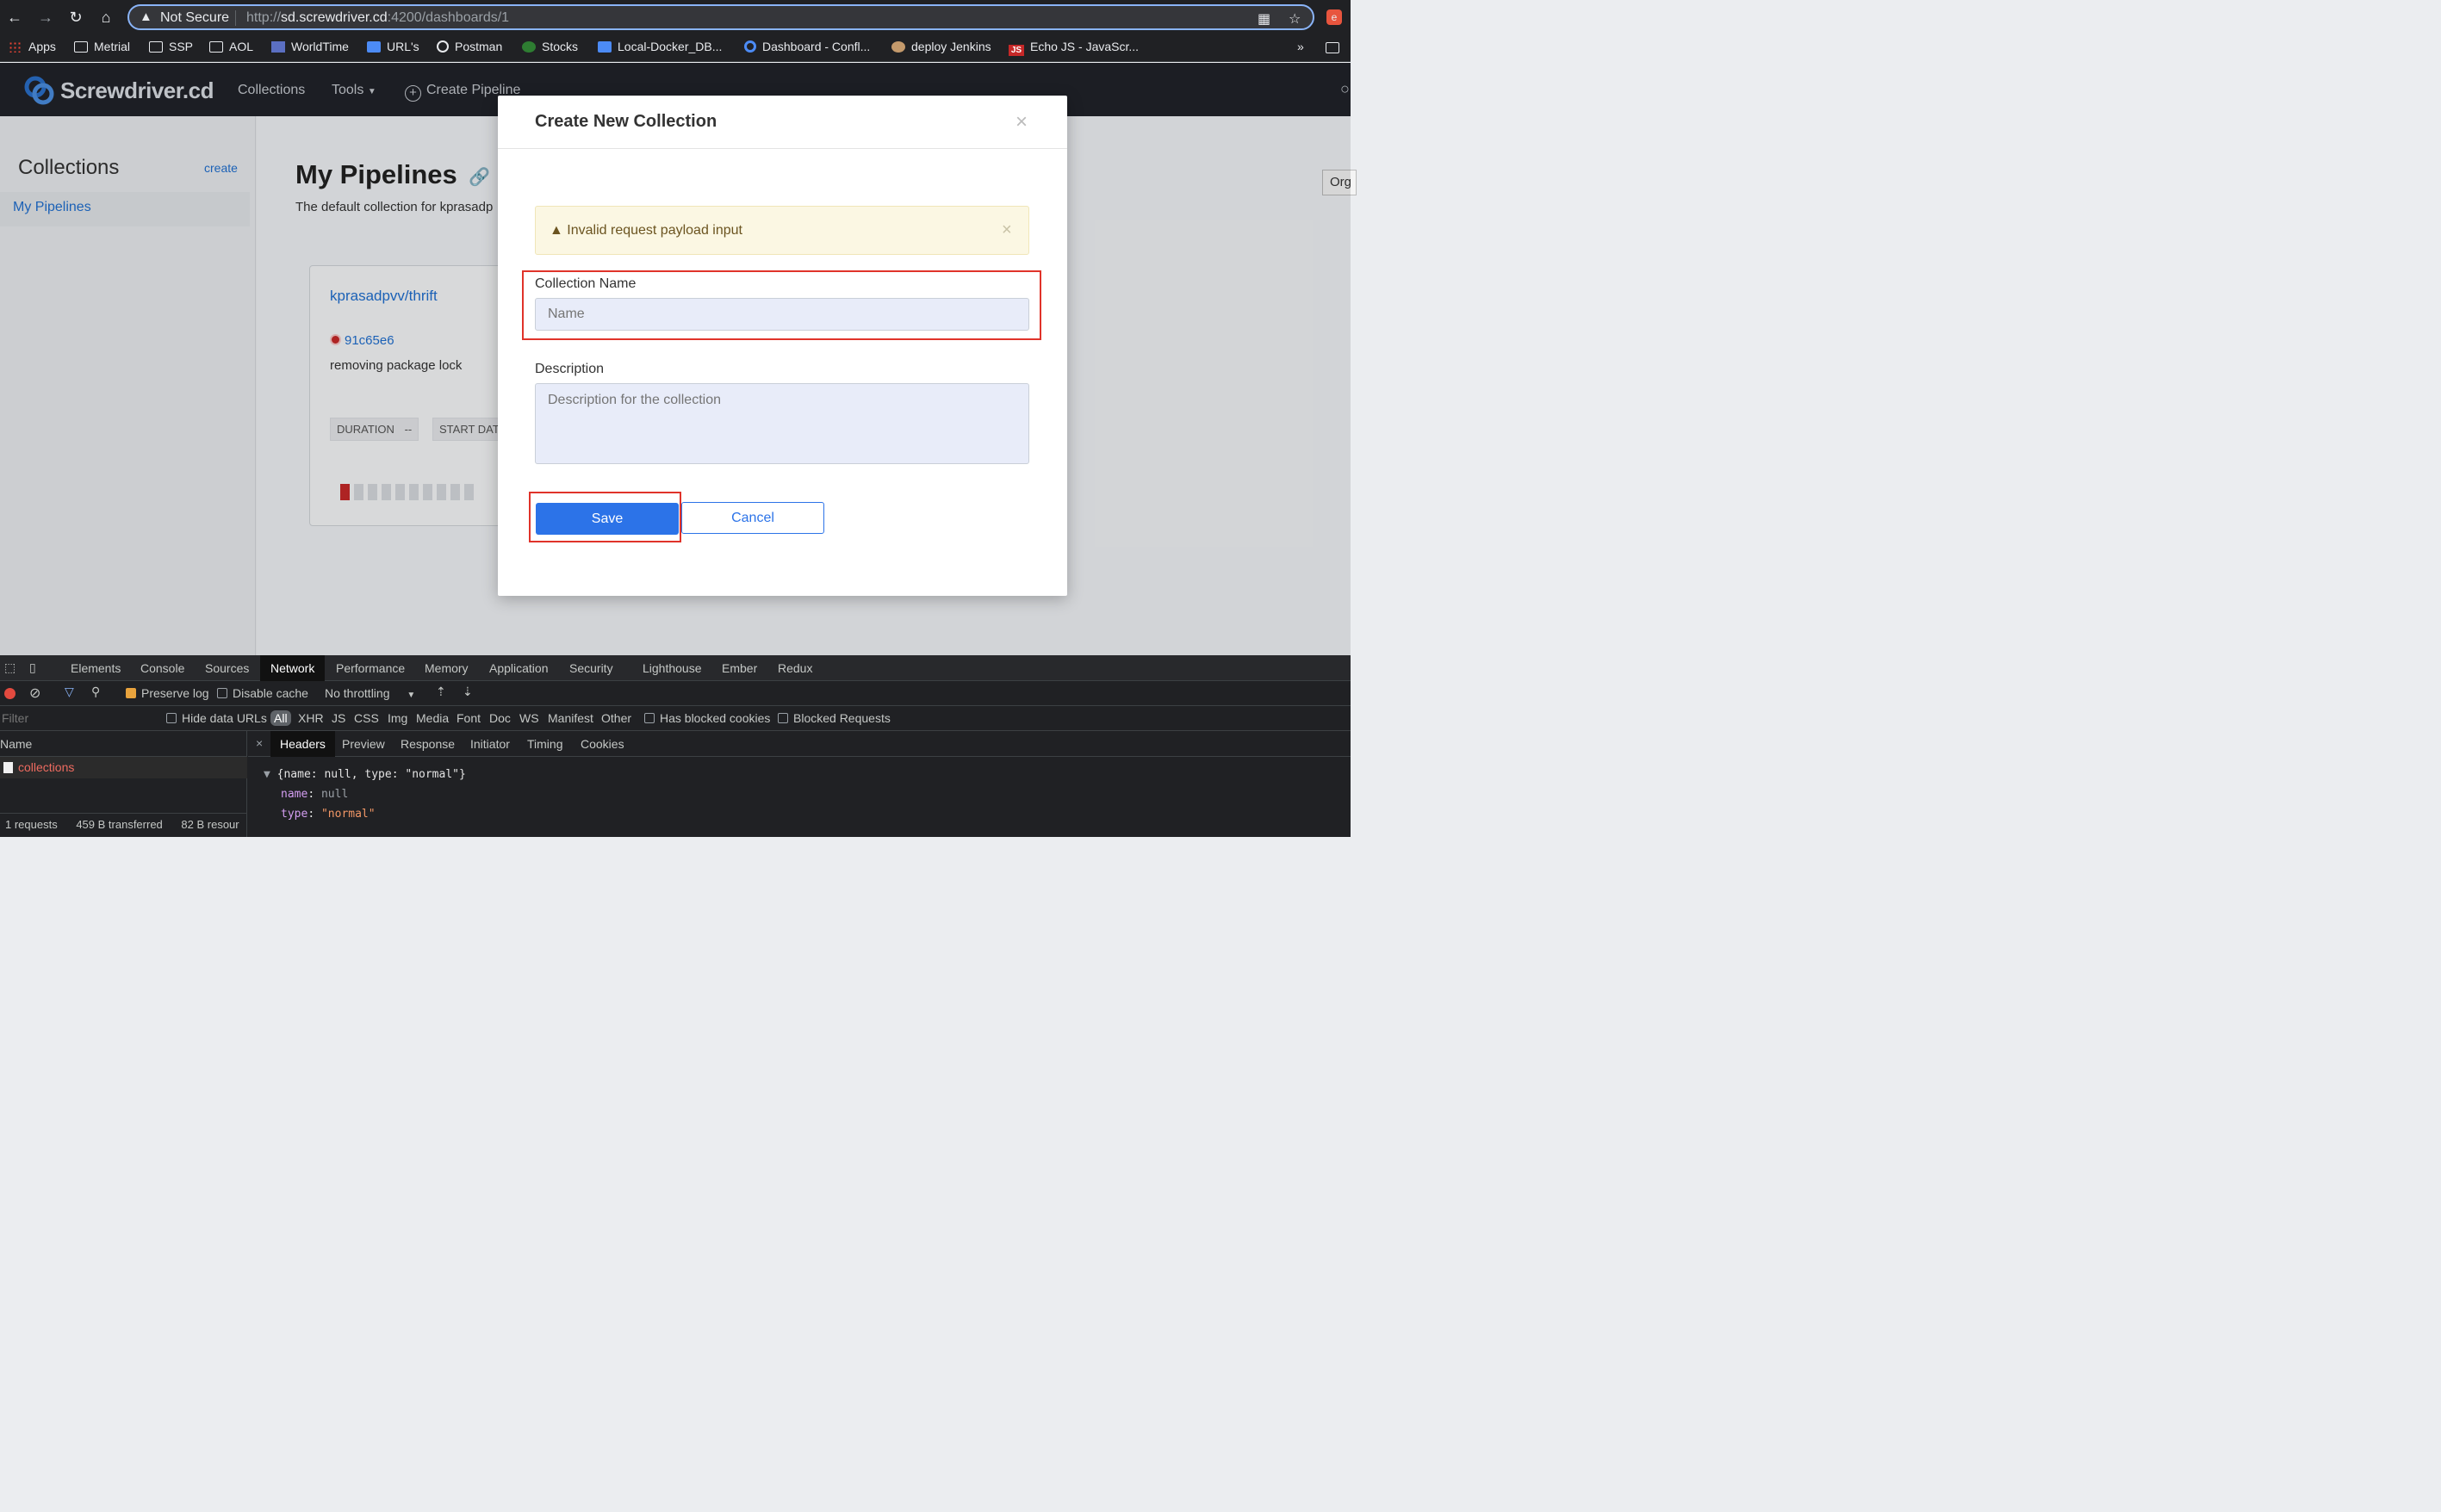  What do you see at coordinates (35, 693) in the screenshot?
I see `clear-icon: ⊘` at bounding box center [35, 693].